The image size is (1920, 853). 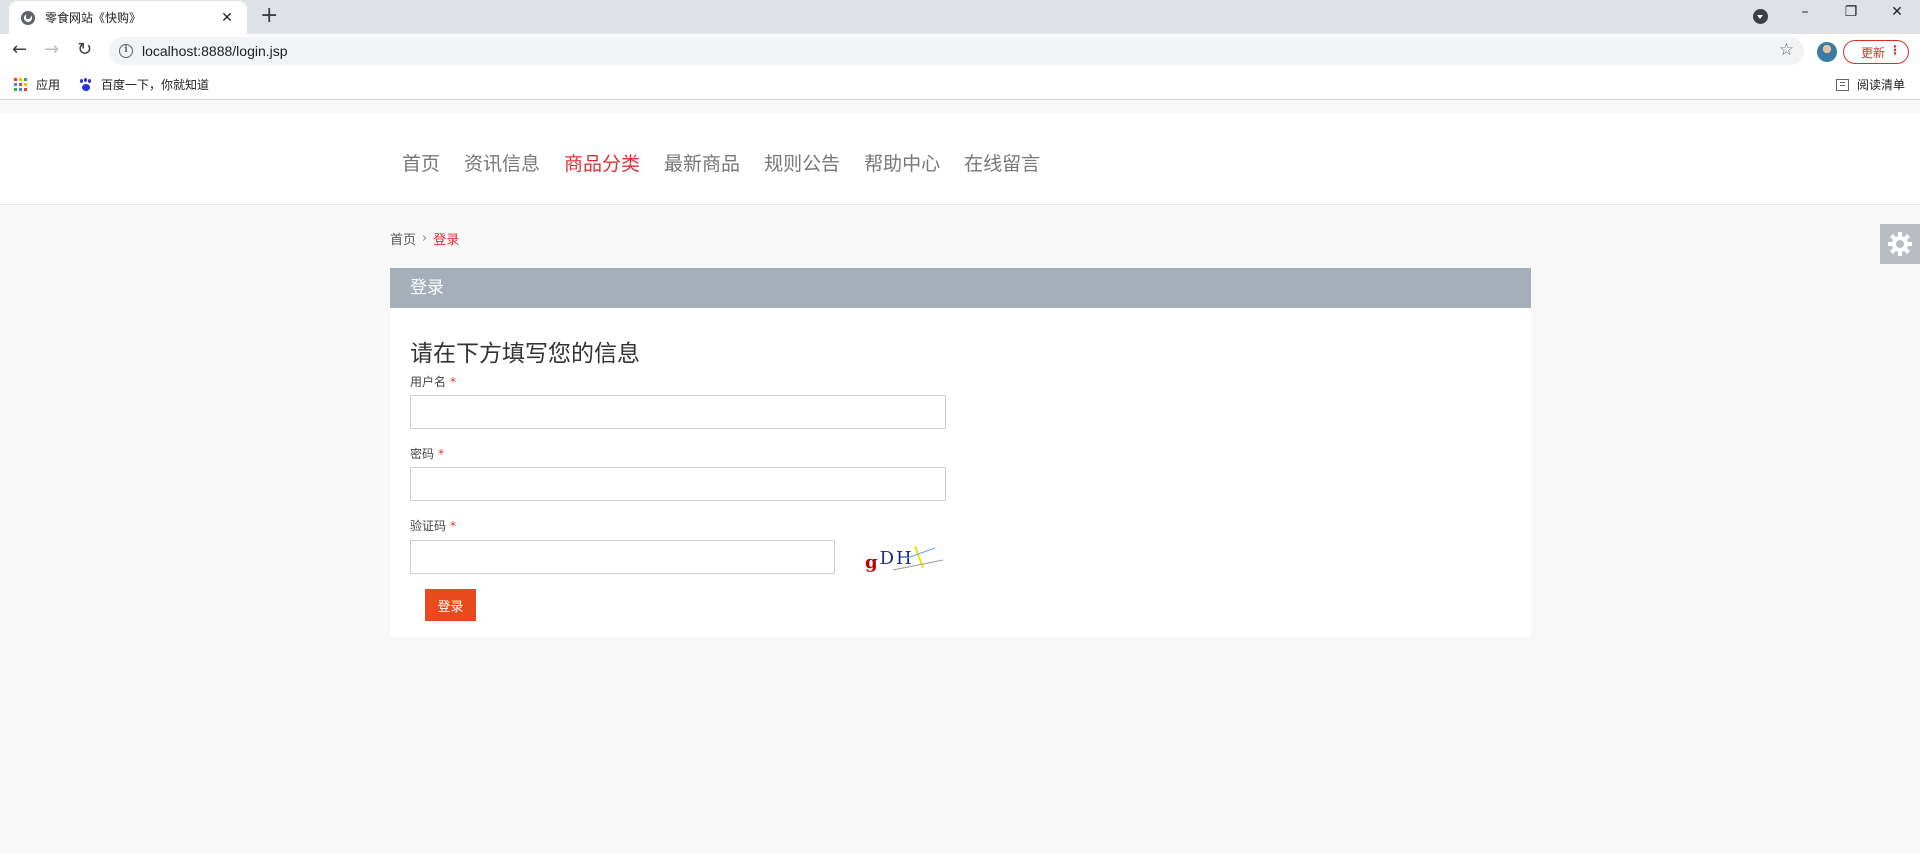 What do you see at coordinates (960, 288) in the screenshot?
I see `panel-header: 登录` at bounding box center [960, 288].